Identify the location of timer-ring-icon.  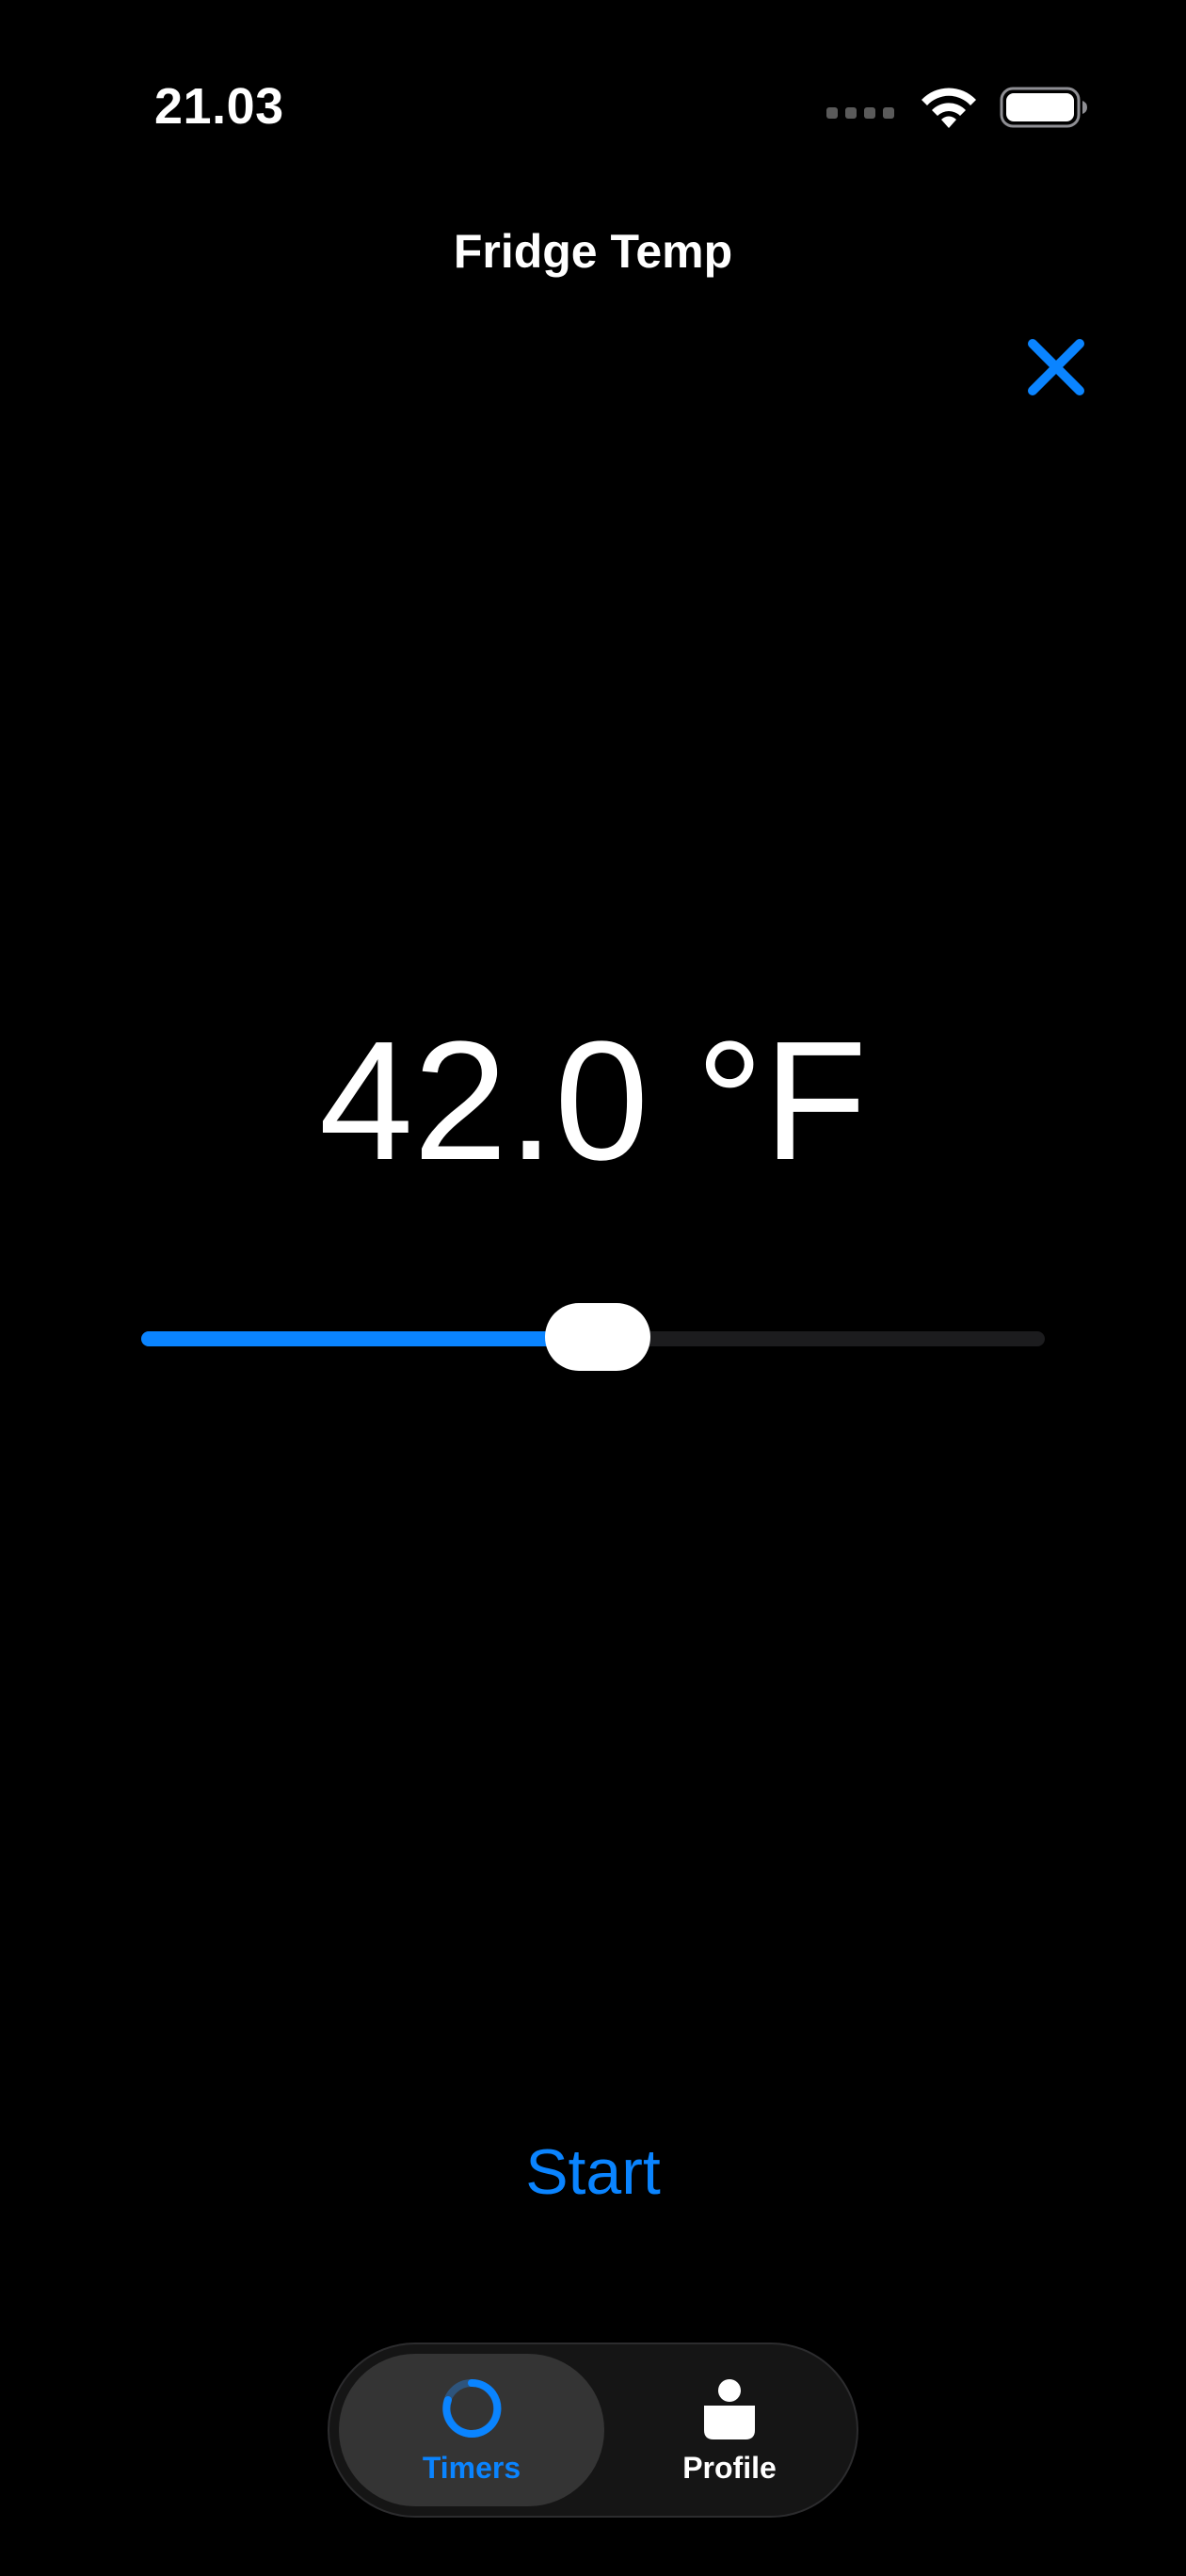
(472, 2408).